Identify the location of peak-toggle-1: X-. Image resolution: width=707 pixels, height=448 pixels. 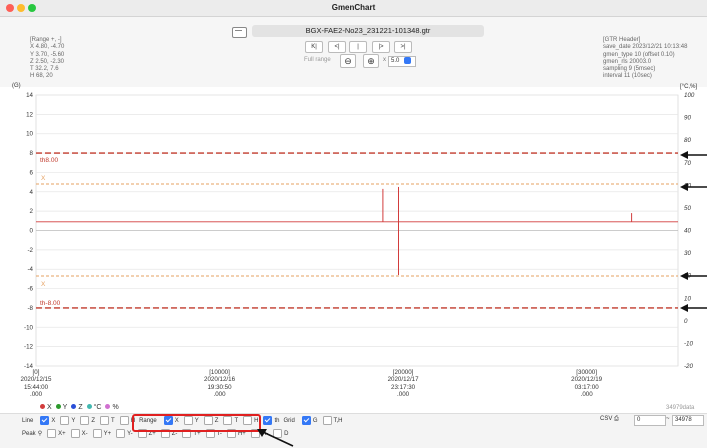
(77, 433).